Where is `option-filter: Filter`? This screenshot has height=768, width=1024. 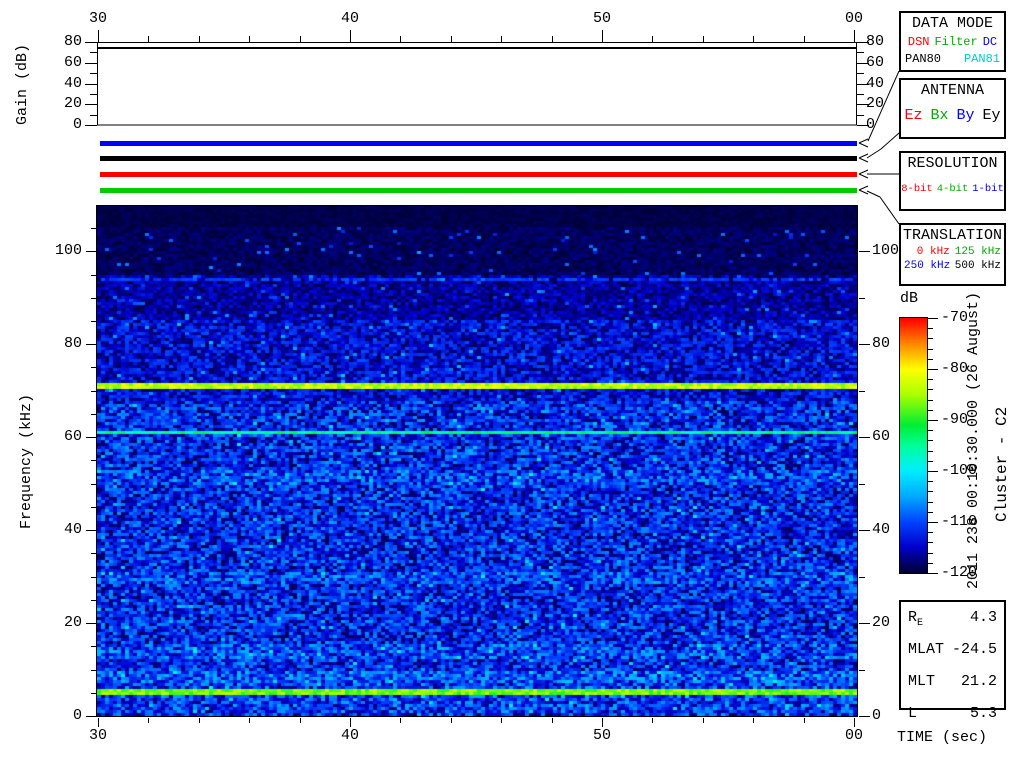 option-filter: Filter is located at coordinates (956, 42).